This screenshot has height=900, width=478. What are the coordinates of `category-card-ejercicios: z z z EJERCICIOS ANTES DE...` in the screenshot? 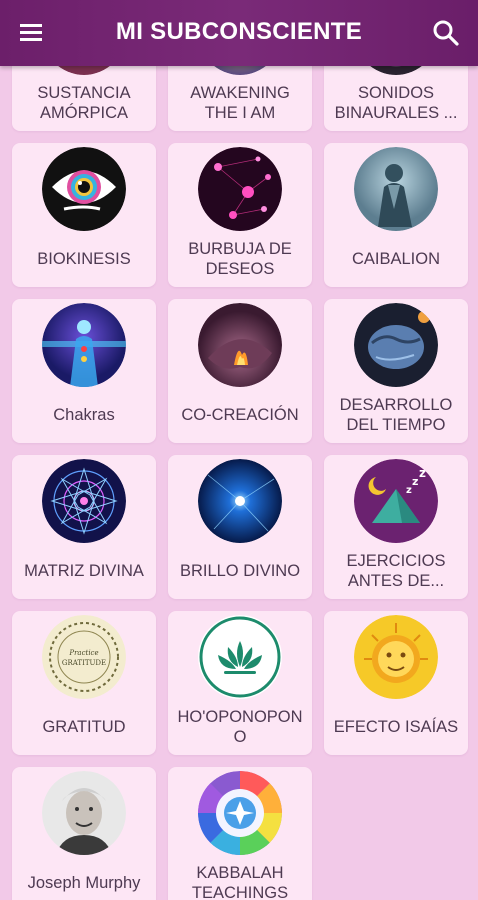 It's located at (396, 527).